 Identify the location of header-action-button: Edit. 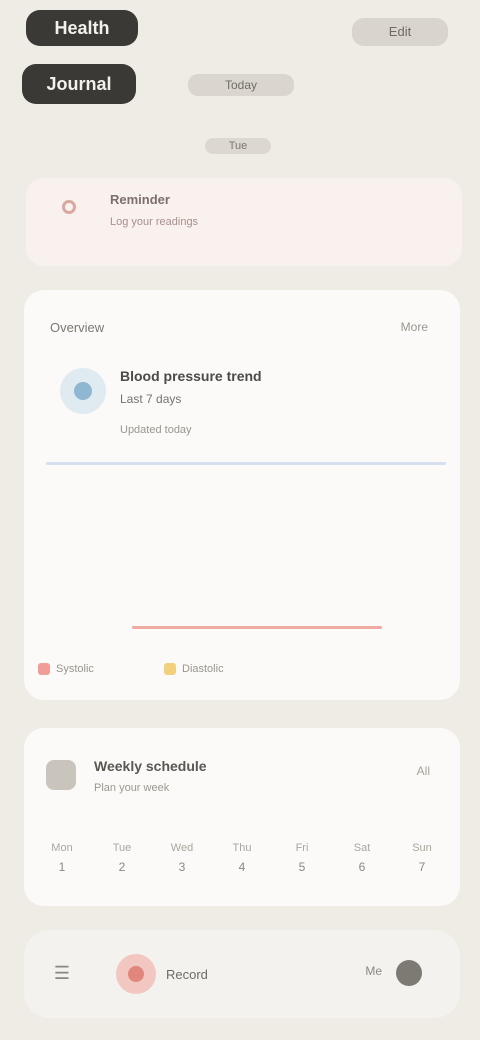
(400, 32).